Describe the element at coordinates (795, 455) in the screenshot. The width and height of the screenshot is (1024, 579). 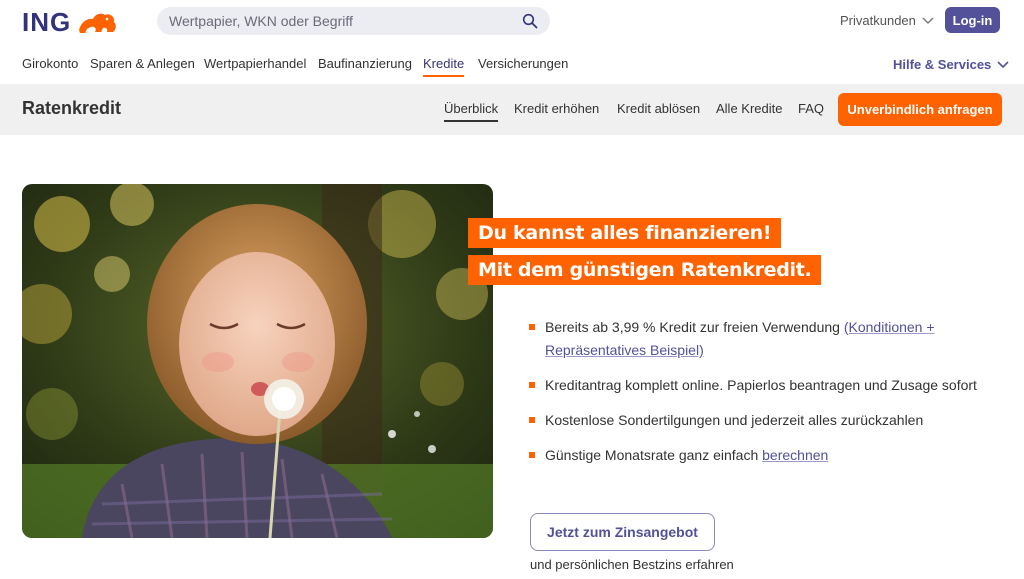
I see `calculate-link: berechnen` at that location.